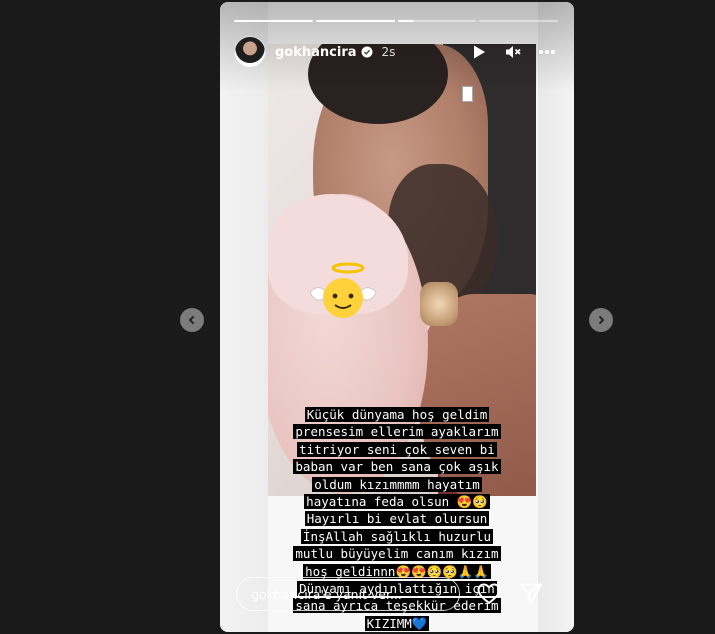  I want to click on caption-line: İnşAllah sağlıklı huzurlu, so click(397, 536).